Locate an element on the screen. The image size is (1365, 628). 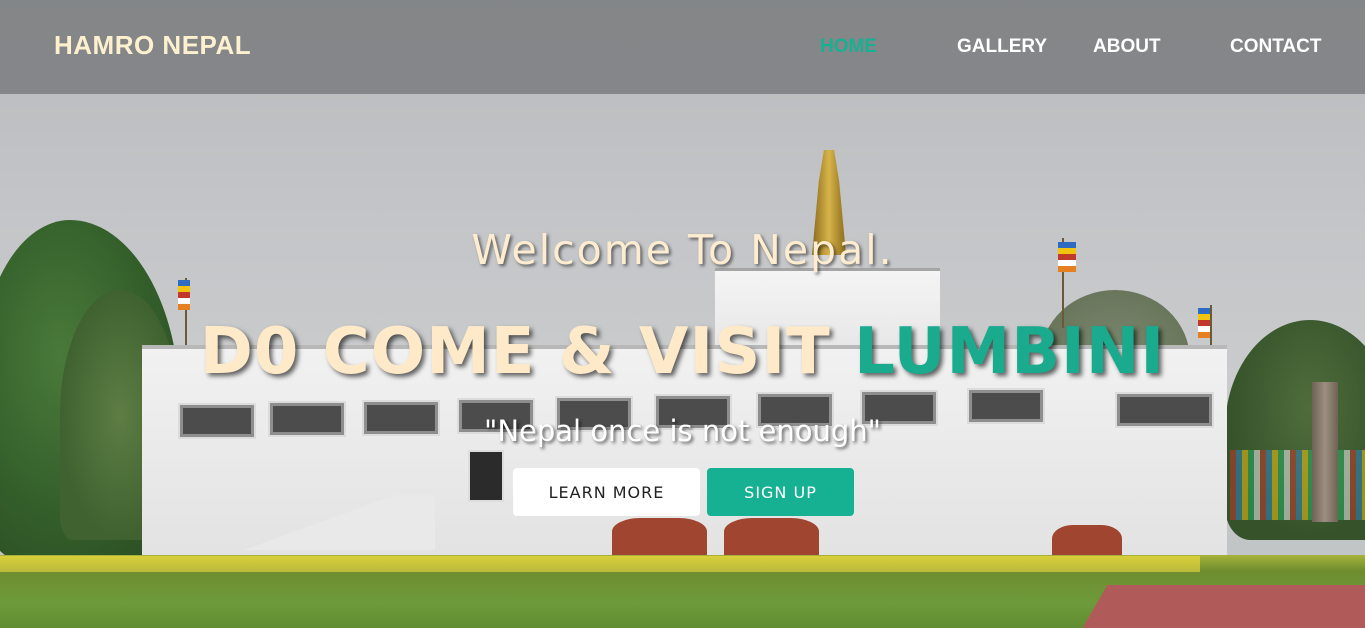
hero-tagline: "Nepal once is not enough" is located at coordinates (682, 431).